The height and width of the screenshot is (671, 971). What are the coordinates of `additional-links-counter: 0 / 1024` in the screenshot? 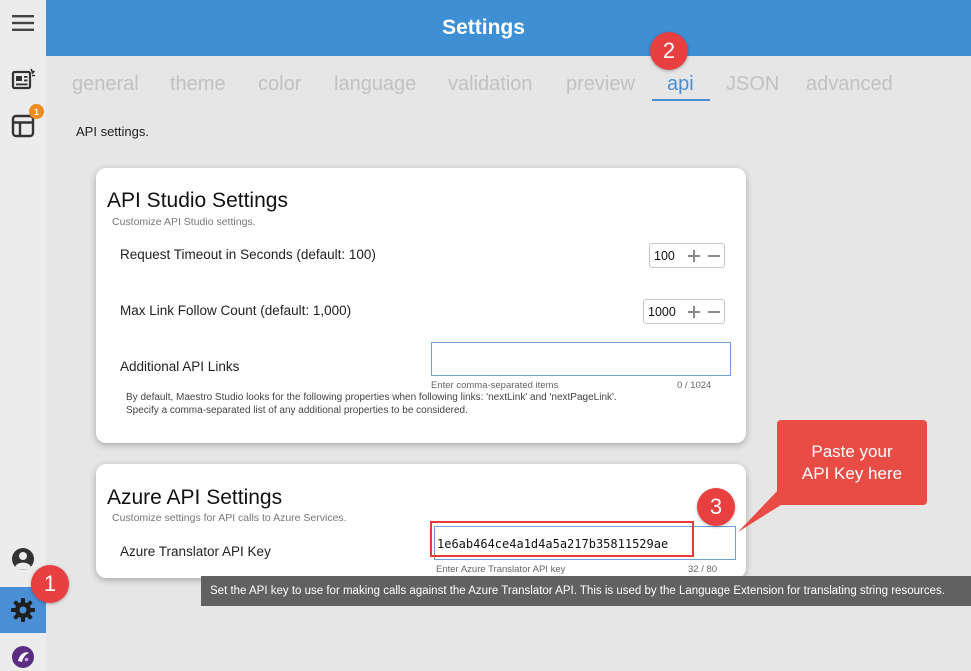 It's located at (694, 385).